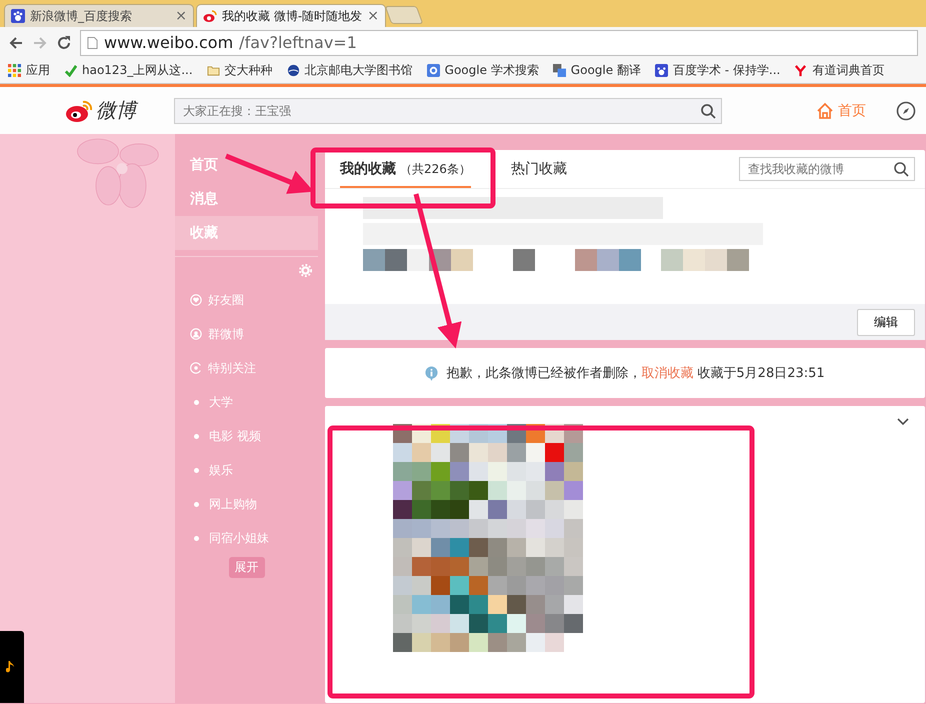  I want to click on bookmark: Google 学术搜索, so click(482, 70).